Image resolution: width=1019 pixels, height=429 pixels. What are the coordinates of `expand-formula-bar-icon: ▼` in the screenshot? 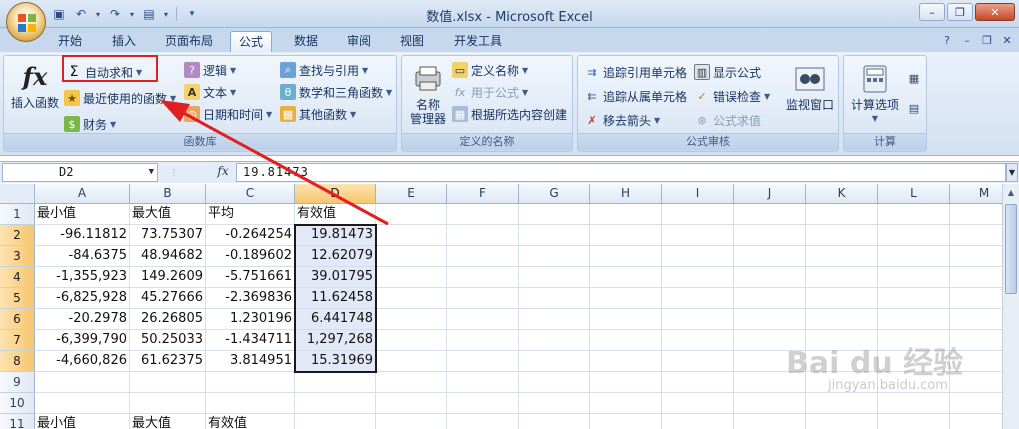 It's located at (1012, 172).